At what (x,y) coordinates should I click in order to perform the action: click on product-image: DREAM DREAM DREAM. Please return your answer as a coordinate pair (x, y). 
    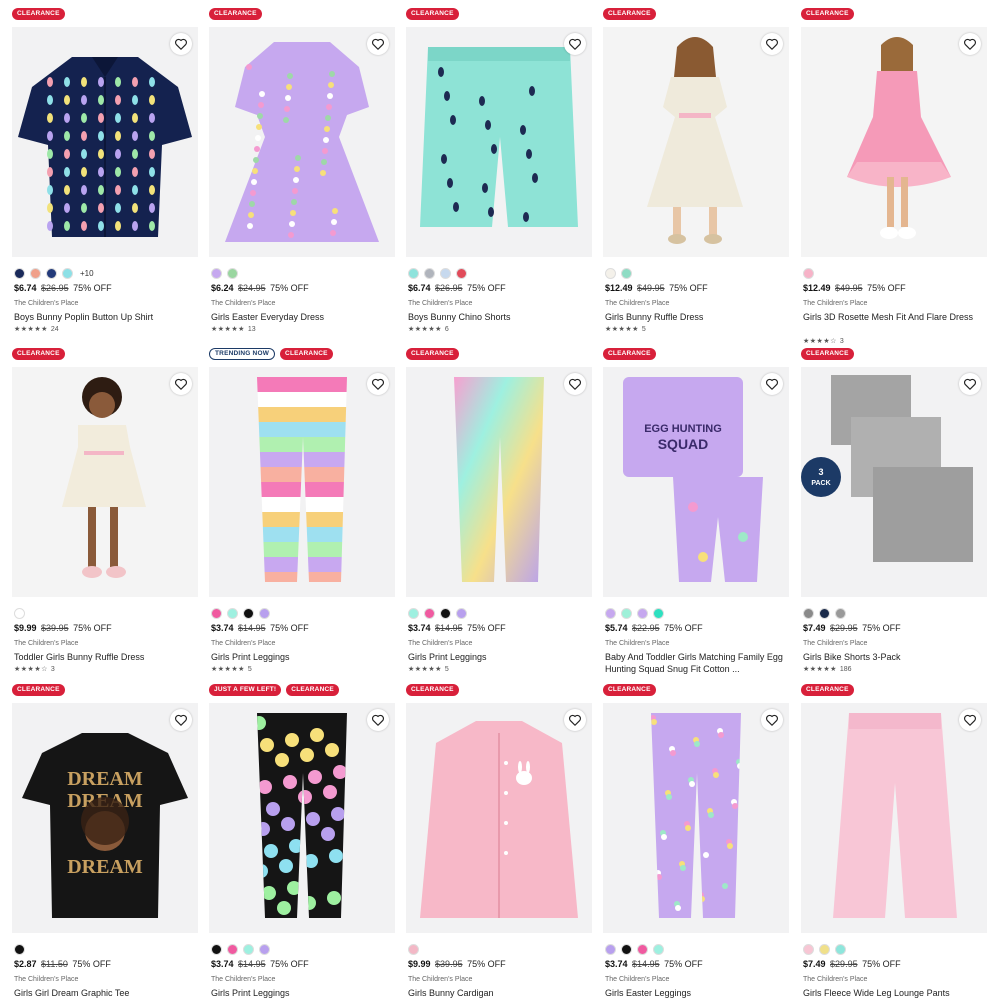
    Looking at the image, I should click on (105, 818).